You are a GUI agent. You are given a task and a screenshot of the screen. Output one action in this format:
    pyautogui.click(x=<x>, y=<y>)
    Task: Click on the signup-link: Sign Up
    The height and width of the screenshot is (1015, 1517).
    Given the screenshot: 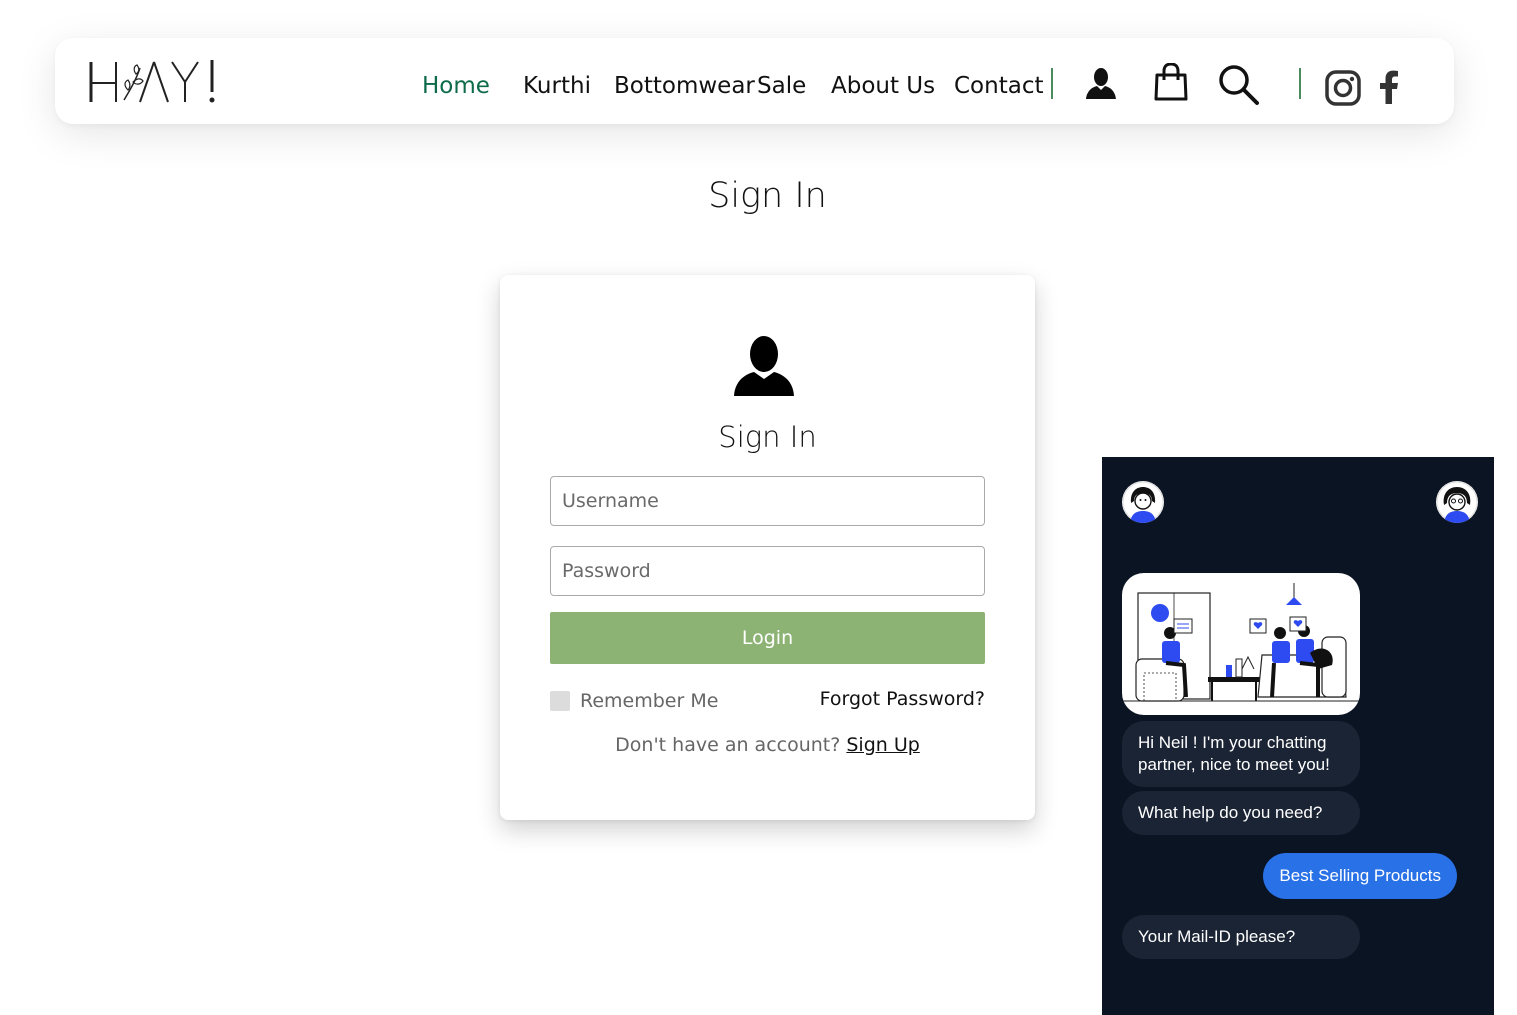 What is the action you would take?
    pyautogui.click(x=882, y=745)
    